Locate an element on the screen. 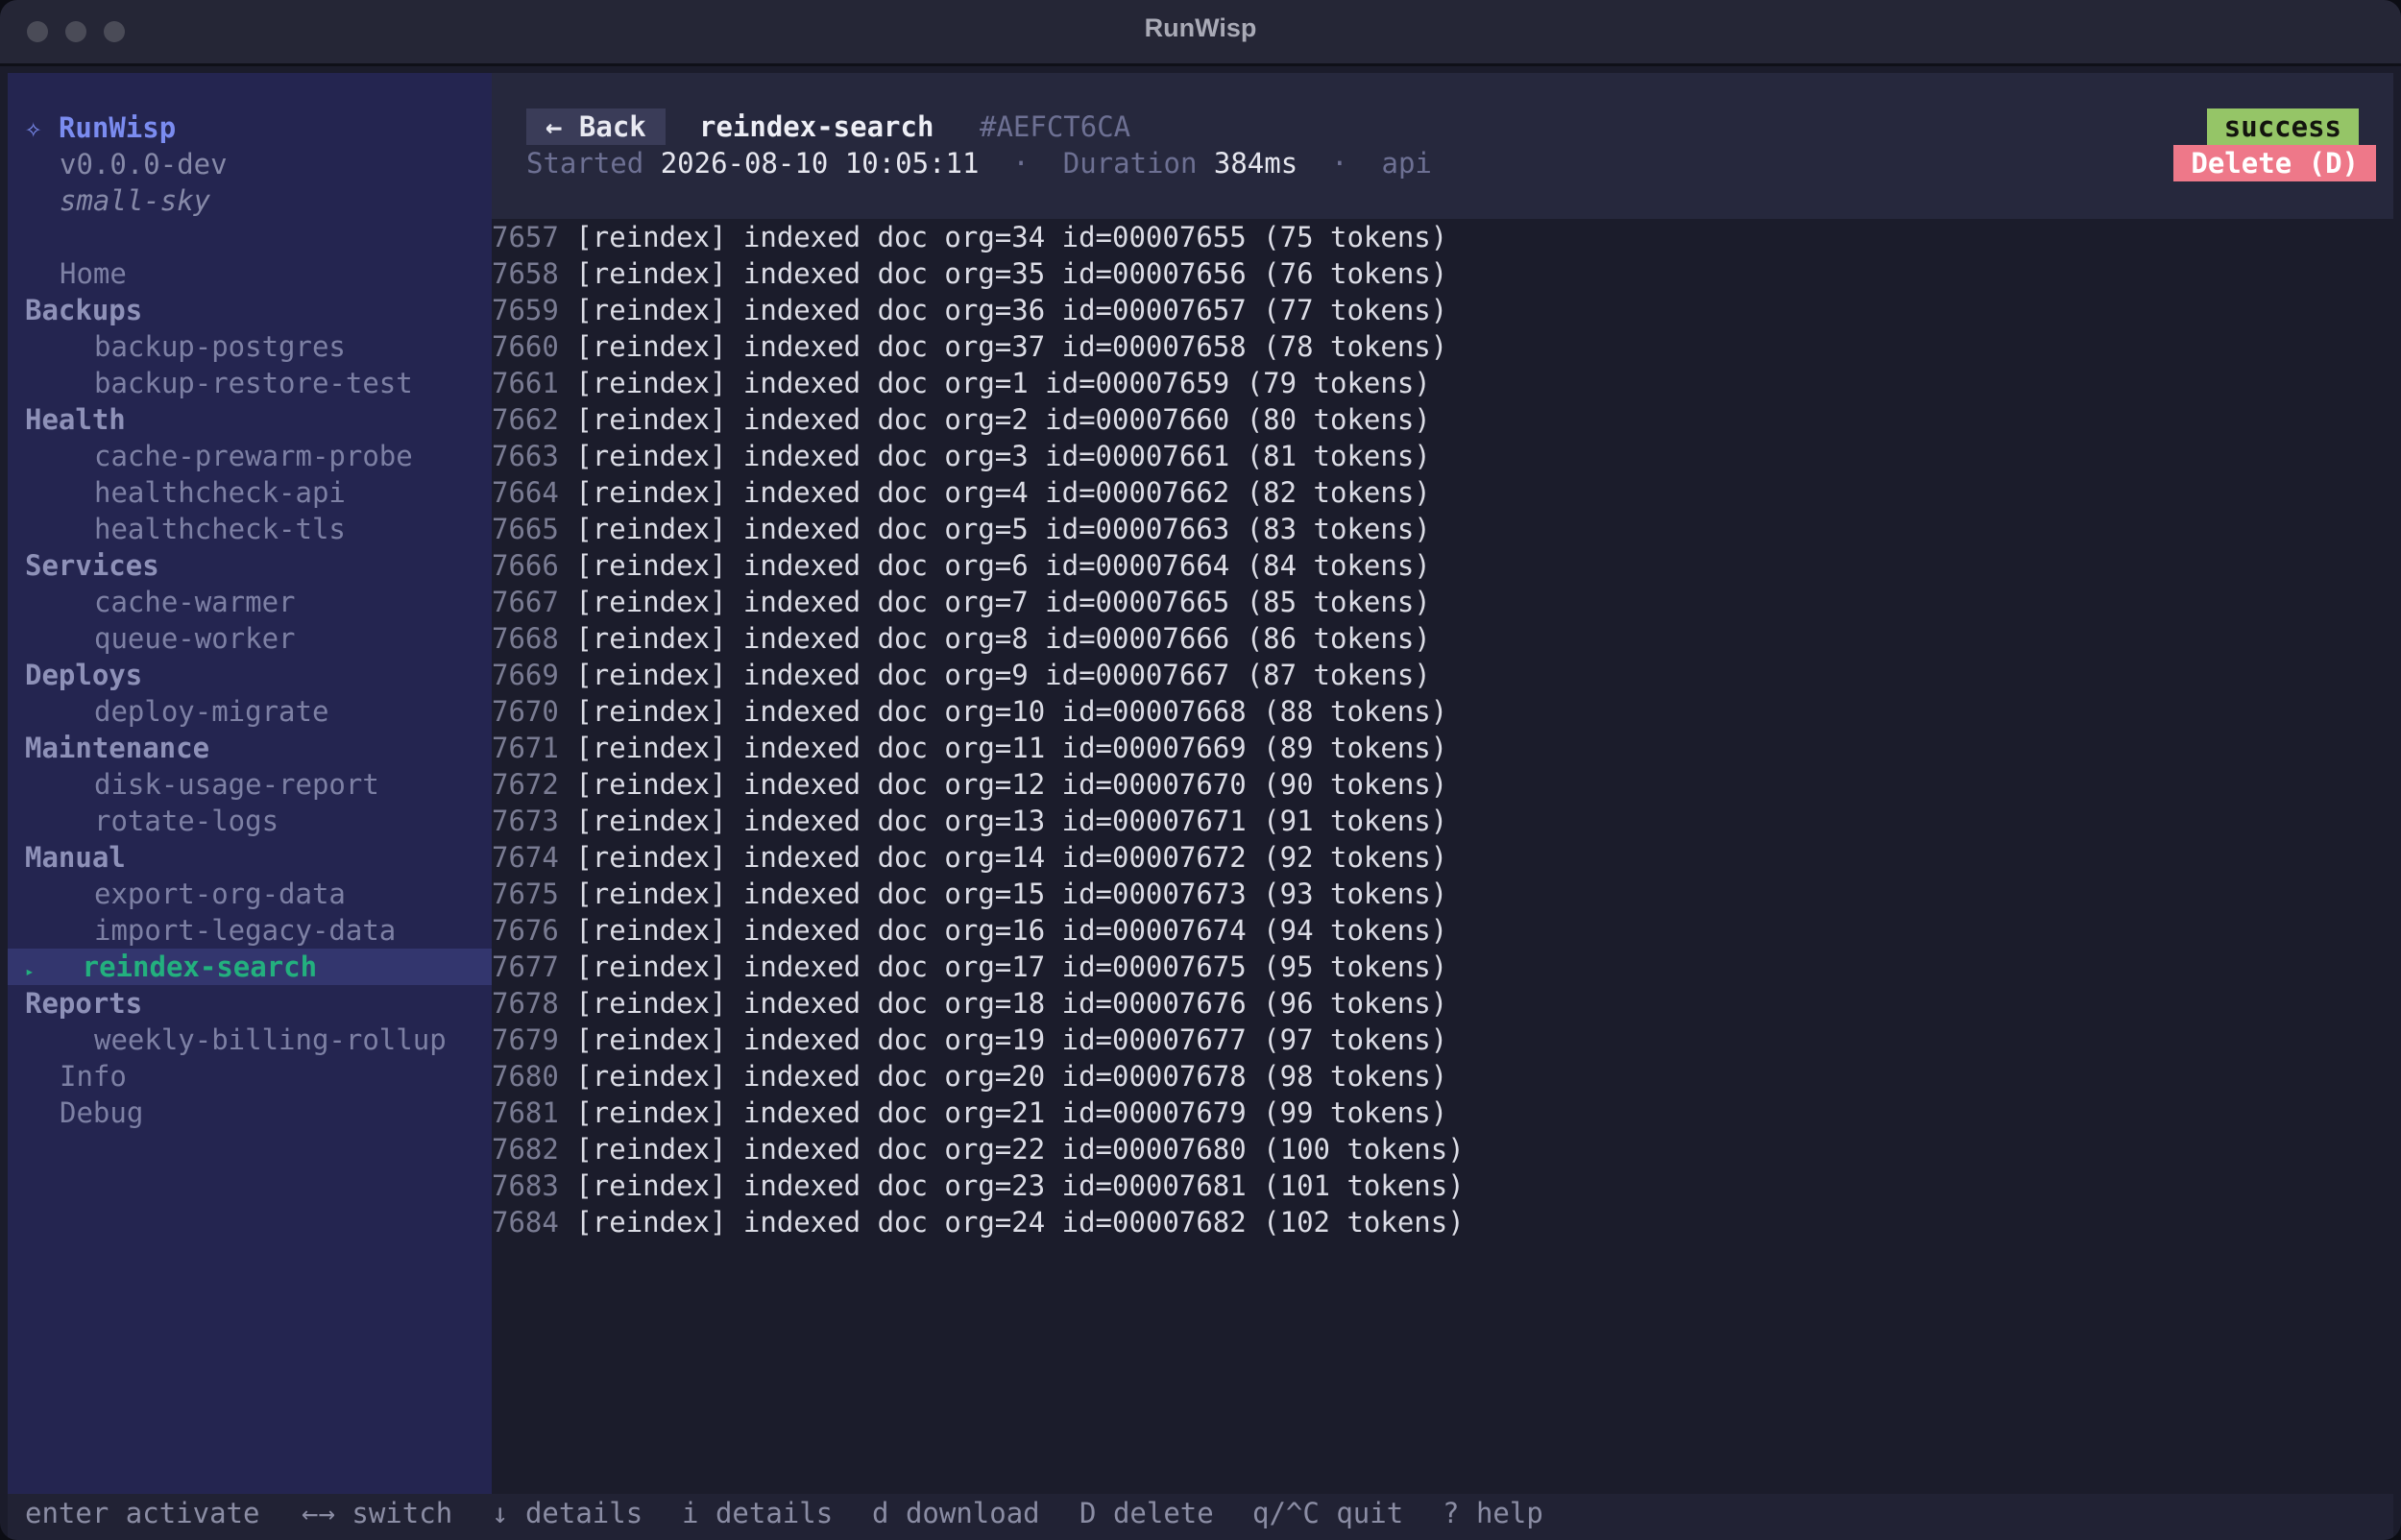  key-hint-key: d is located at coordinates (880, 1513).